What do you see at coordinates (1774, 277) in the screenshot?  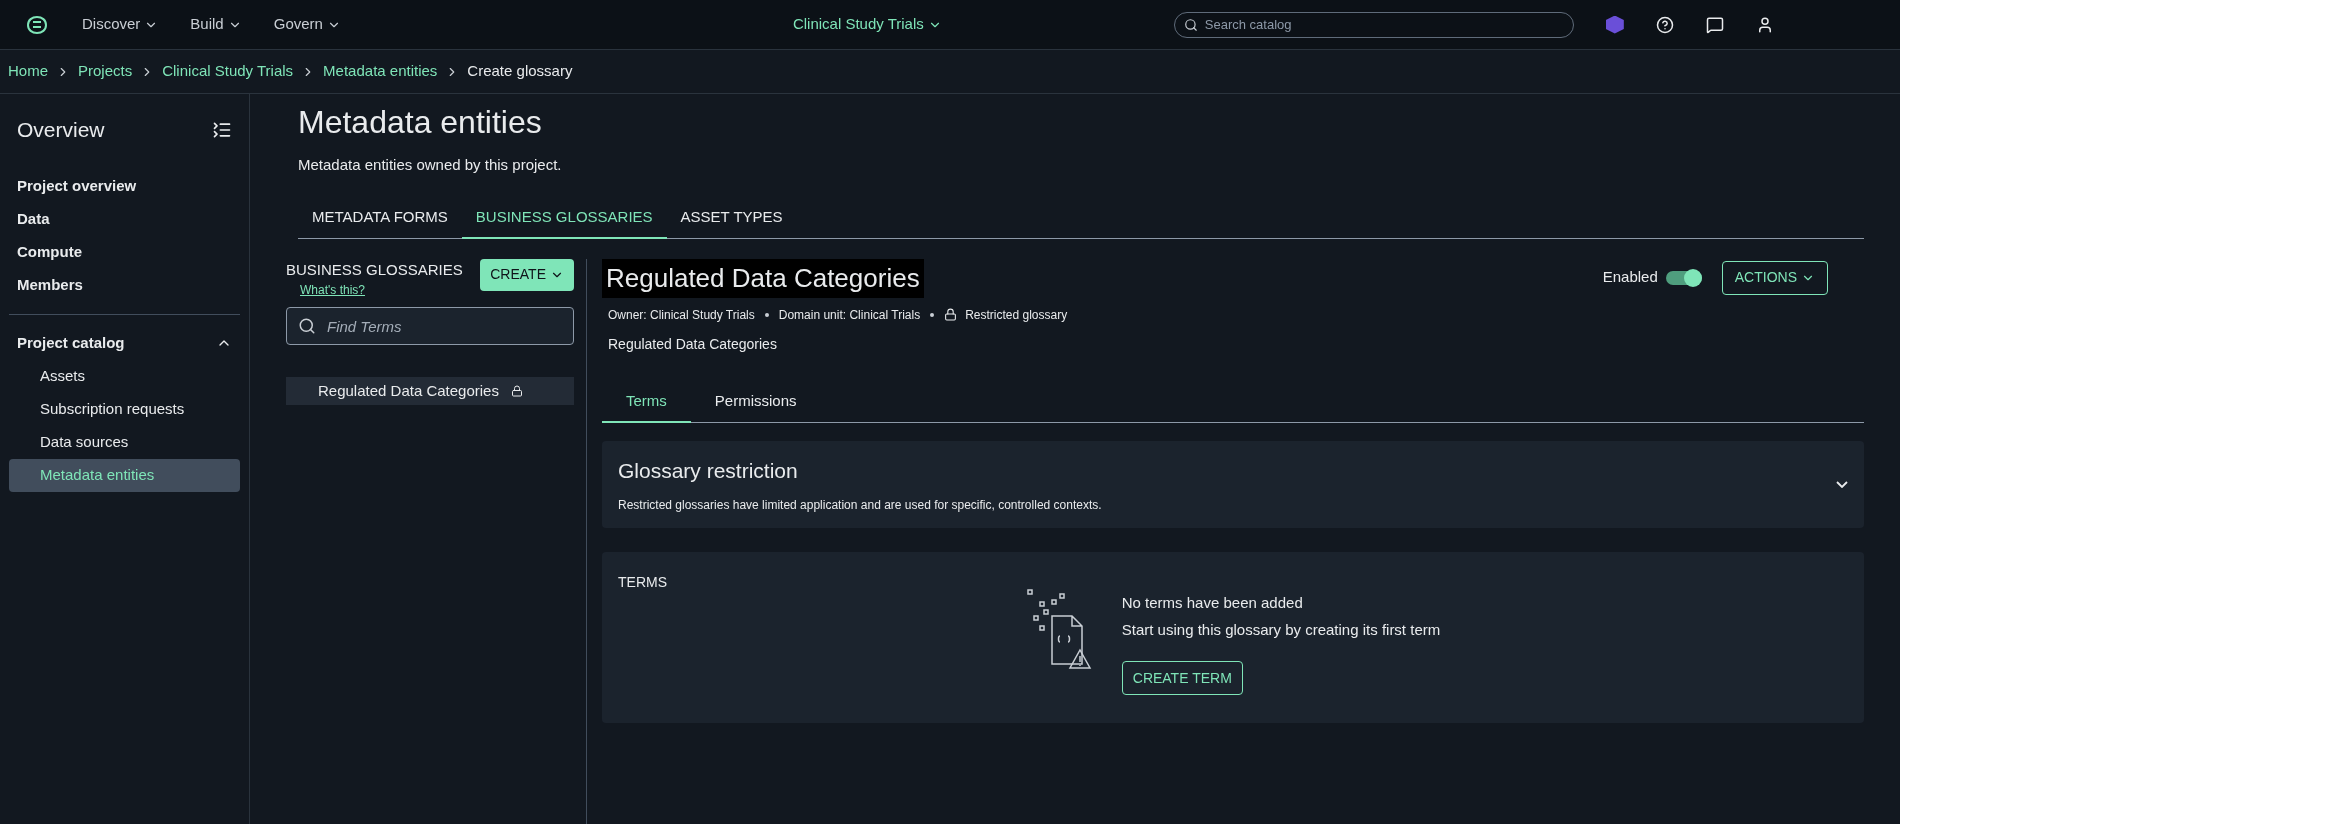 I see `actions-button: ACTIONS` at bounding box center [1774, 277].